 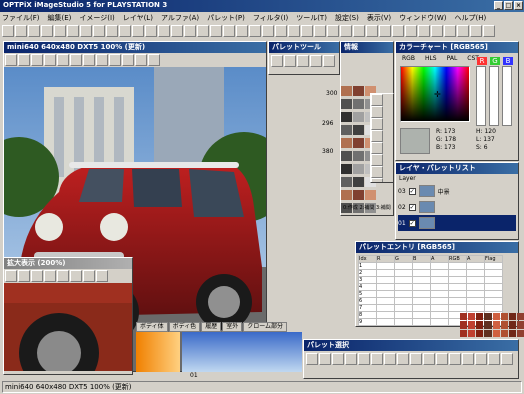 I want to click on magnifier-view, so click(x=68, y=327).